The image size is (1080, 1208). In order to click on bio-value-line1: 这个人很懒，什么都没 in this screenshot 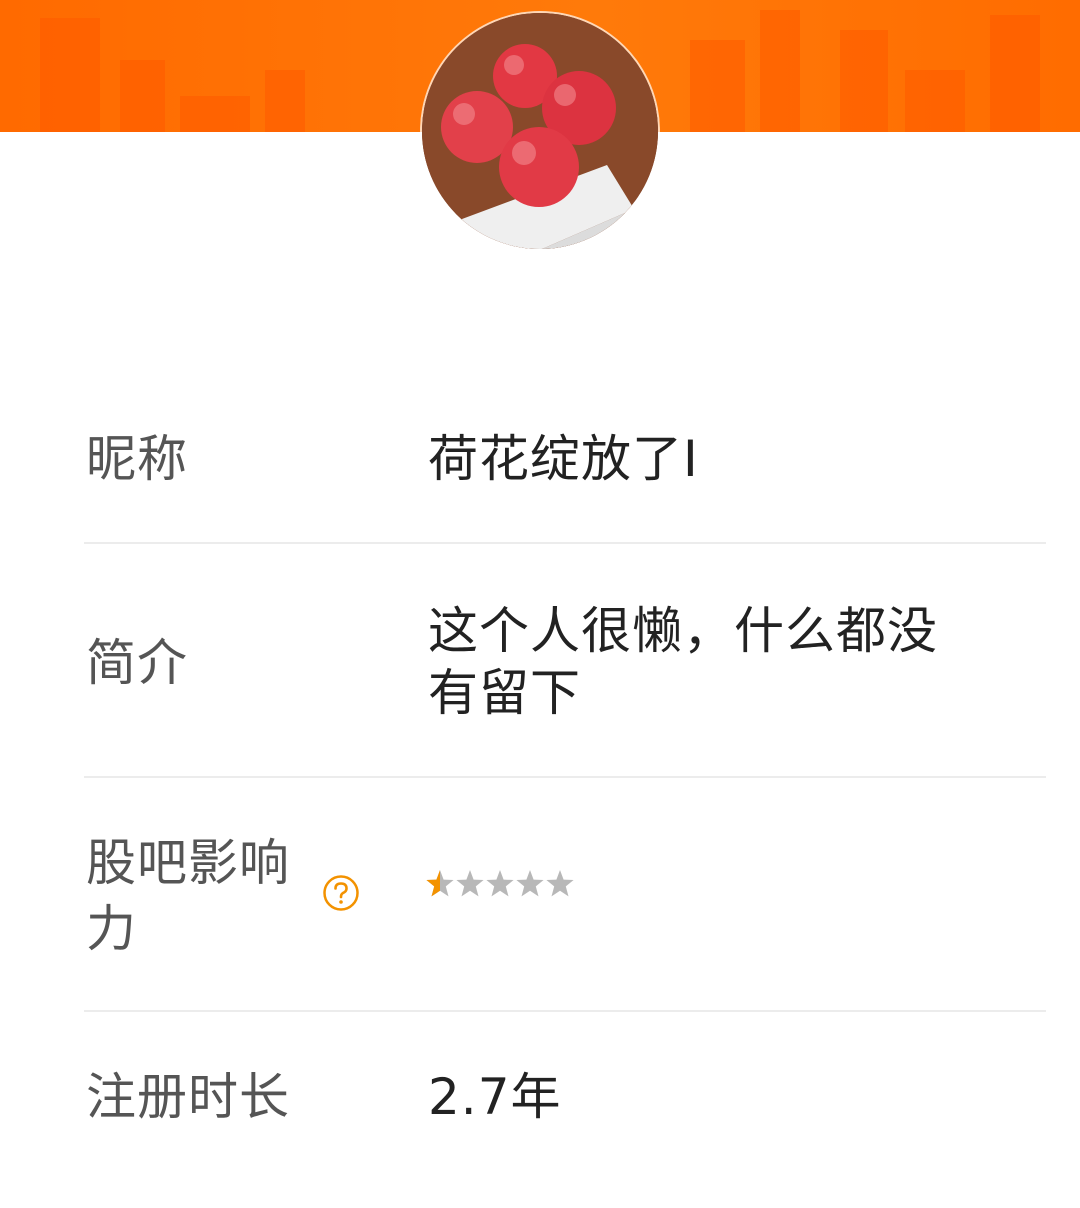, I will do `click(683, 631)`.